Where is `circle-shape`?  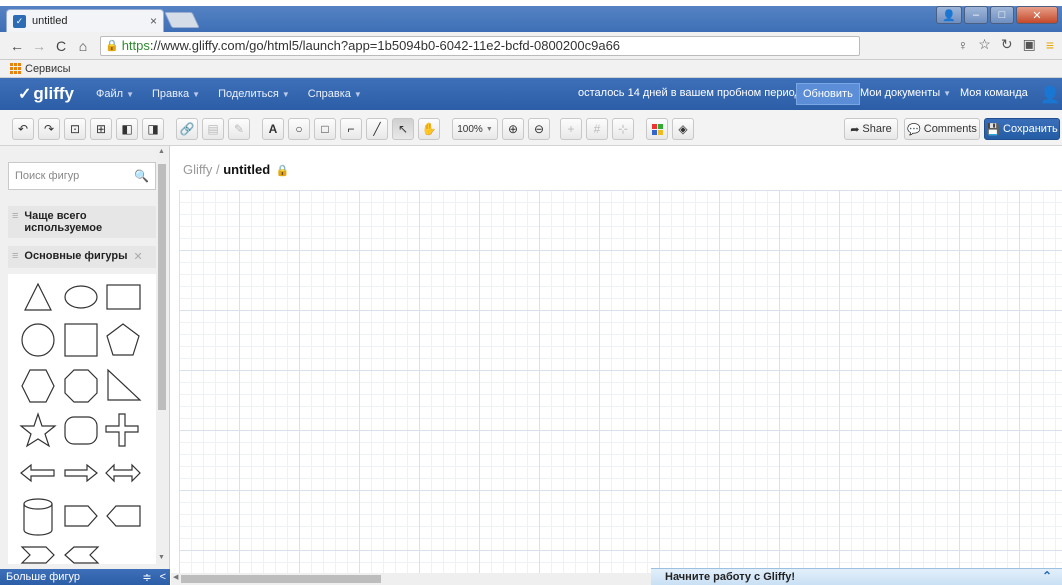 circle-shape is located at coordinates (38, 340).